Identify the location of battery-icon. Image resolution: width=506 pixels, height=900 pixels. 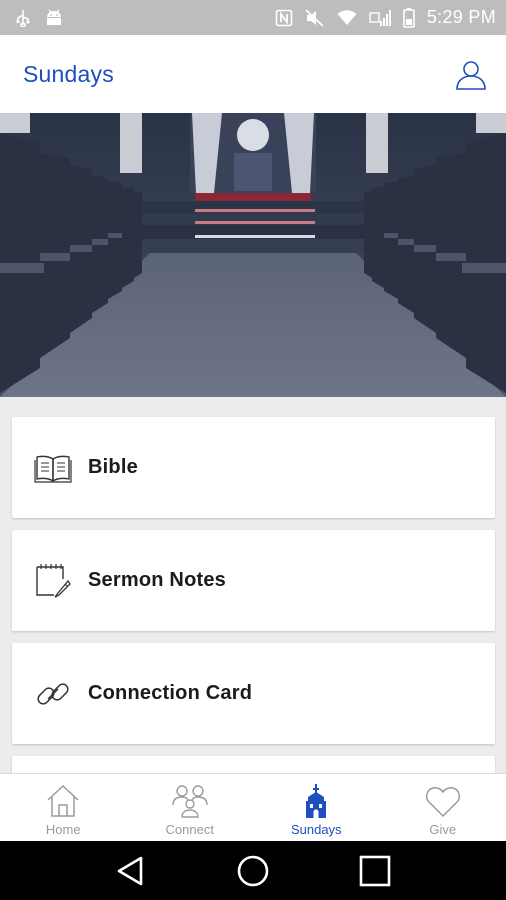
(409, 17).